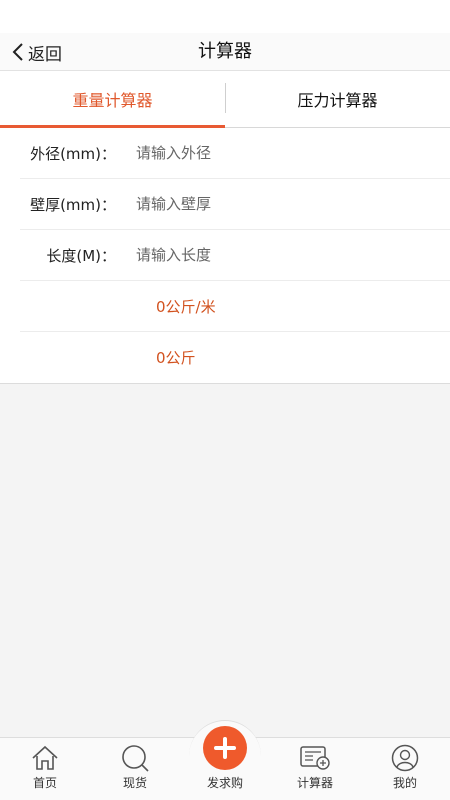 Image resolution: width=450 pixels, height=800 pixels. Describe the element at coordinates (314, 783) in the screenshot. I see `tabbar-label: 计算器` at that location.